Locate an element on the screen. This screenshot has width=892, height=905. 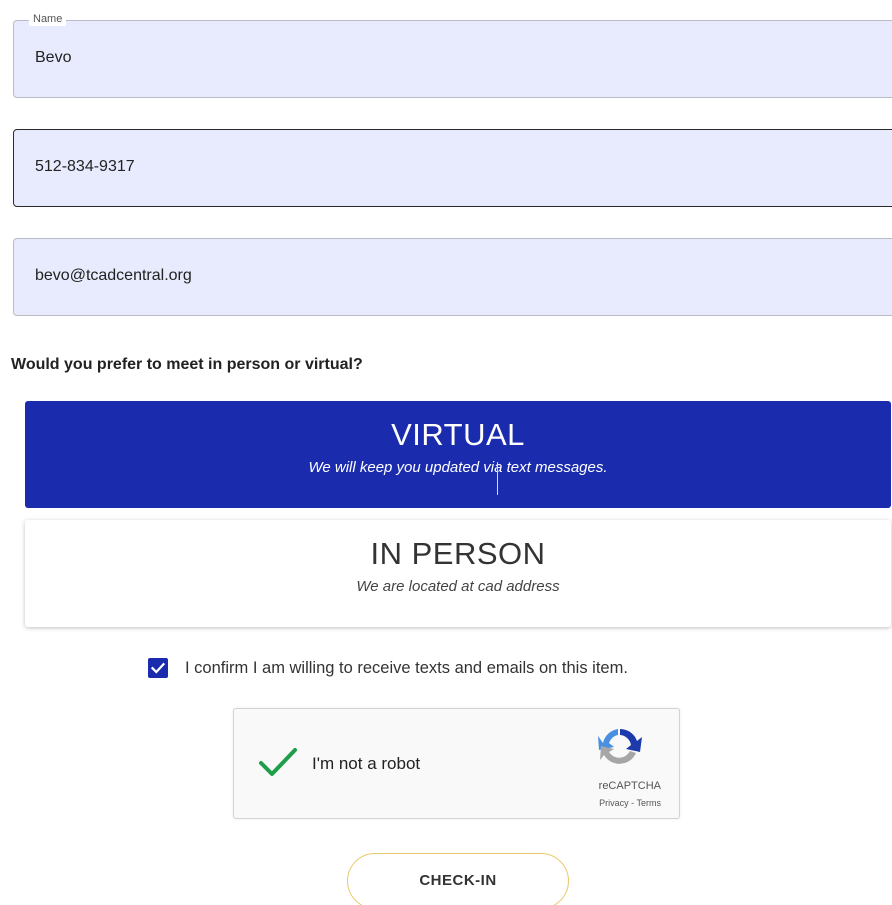
phone-field-value: 512-834-9317 is located at coordinates (85, 166).